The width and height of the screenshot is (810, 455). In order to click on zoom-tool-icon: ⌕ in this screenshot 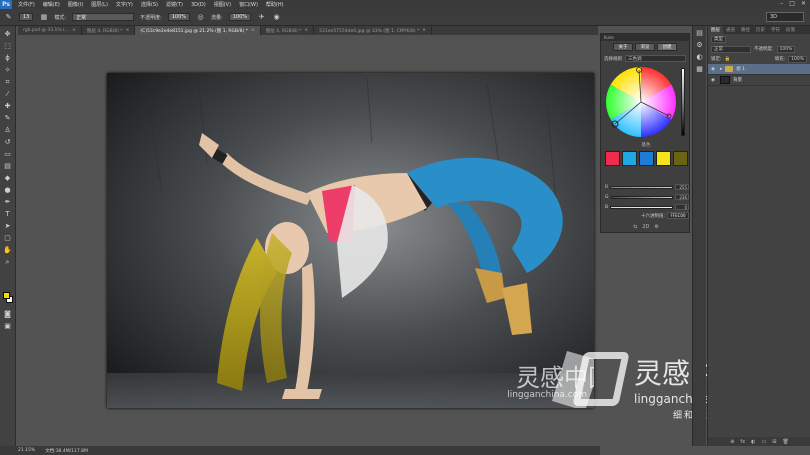, I will do `click(8, 262)`.